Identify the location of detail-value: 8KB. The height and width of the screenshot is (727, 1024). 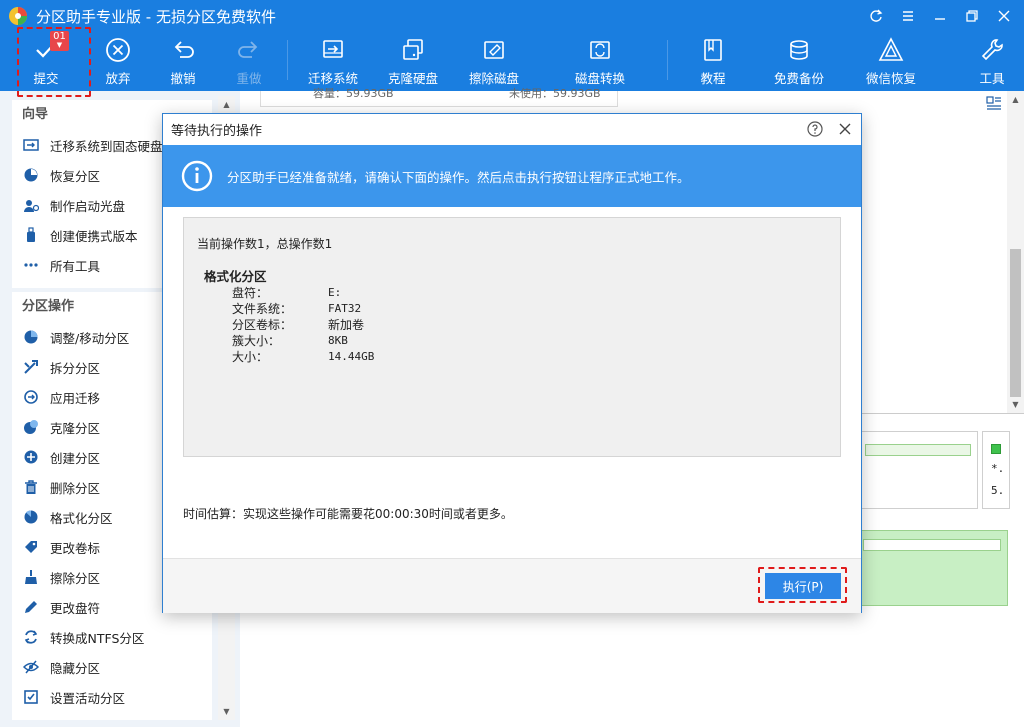
(338, 340).